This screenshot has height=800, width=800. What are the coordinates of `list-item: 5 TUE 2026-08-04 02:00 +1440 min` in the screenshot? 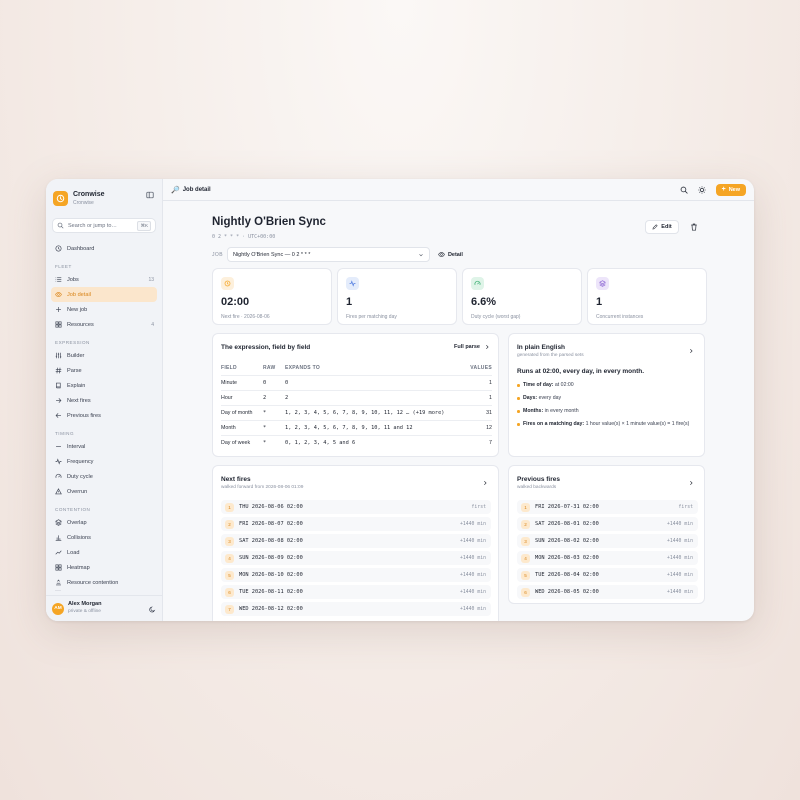 It's located at (607, 575).